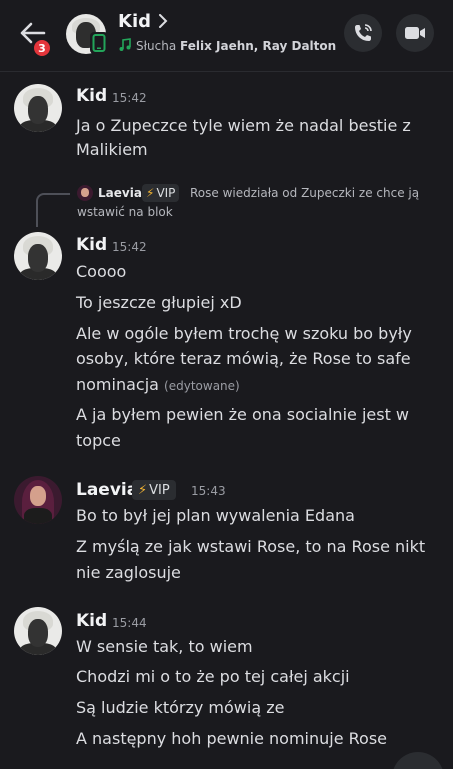 The height and width of the screenshot is (769, 453). I want to click on message-line: nominacja (edytowane), so click(158, 384).